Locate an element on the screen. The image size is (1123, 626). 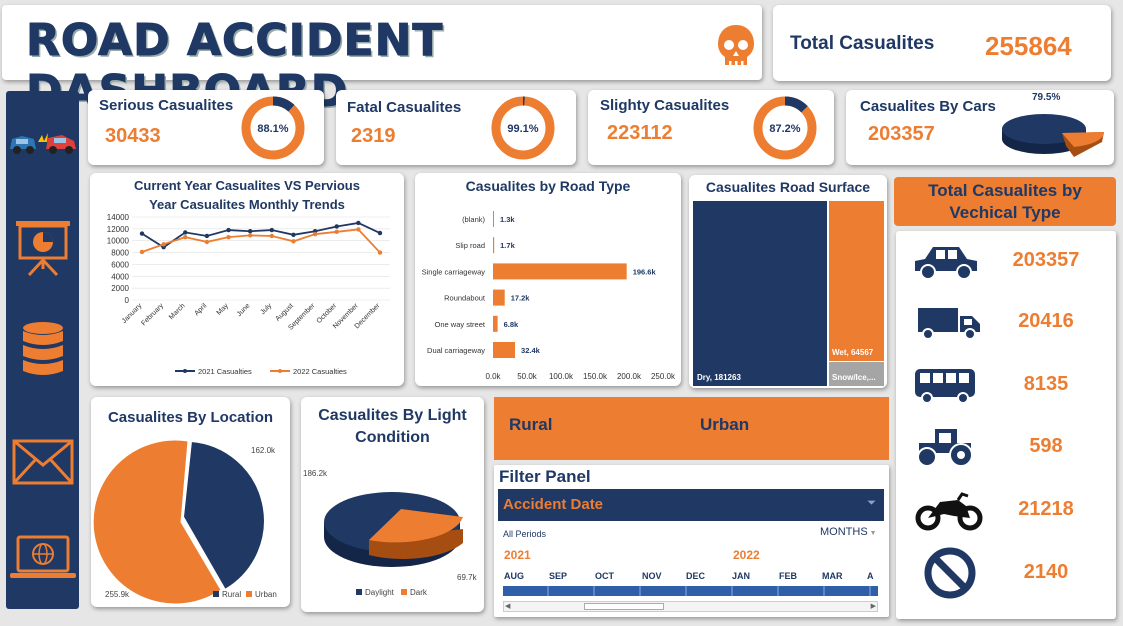
category-label: Roundabout is located at coordinates (465, 298).